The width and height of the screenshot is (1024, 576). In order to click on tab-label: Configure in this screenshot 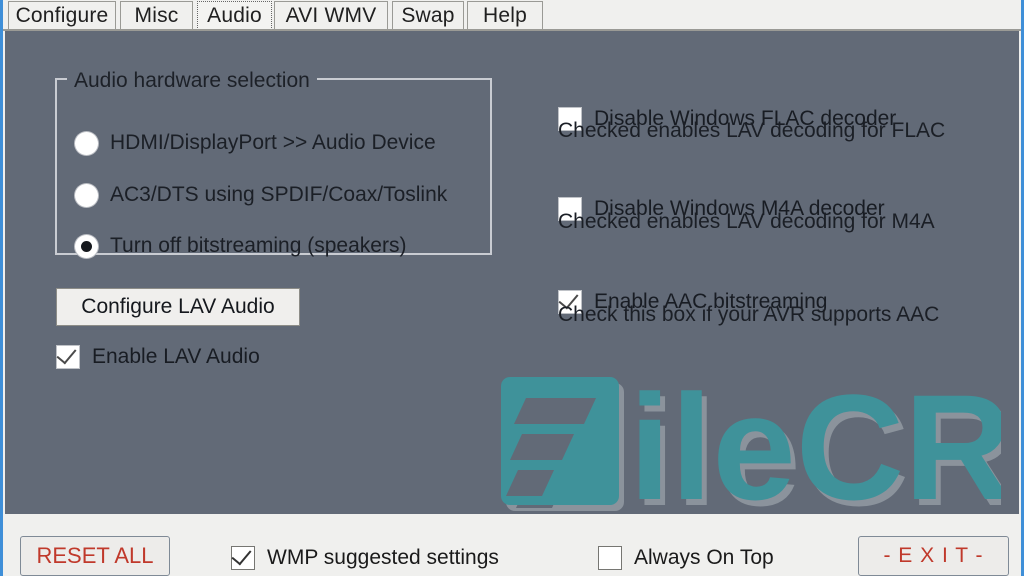, I will do `click(62, 15)`.